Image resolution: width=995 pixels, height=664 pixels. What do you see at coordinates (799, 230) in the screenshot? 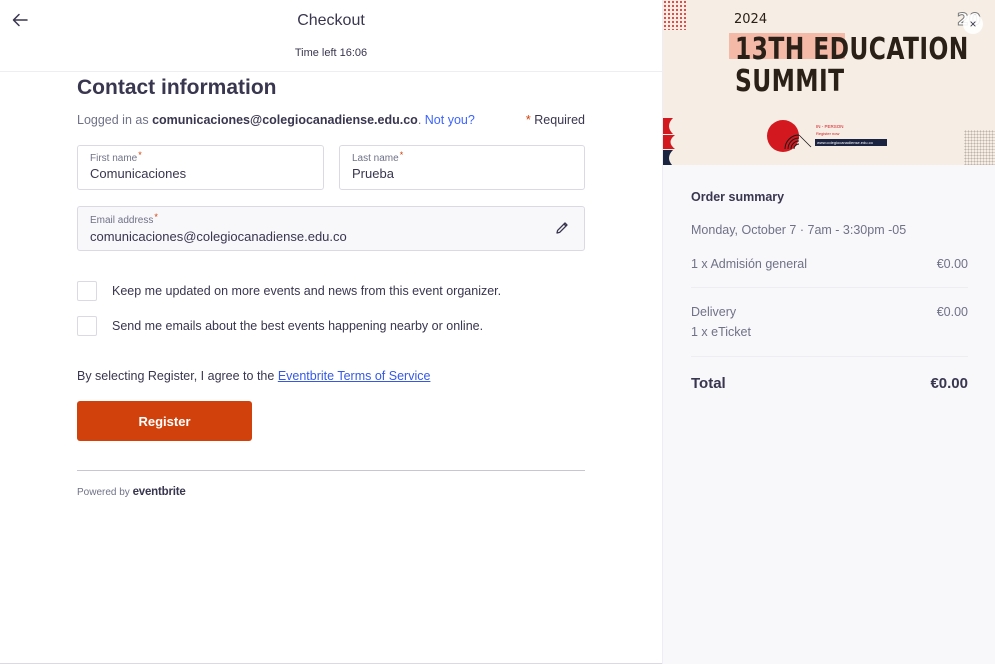
I see `event-date: Monday, October 7 · 7am - 3:30pm -05` at bounding box center [799, 230].